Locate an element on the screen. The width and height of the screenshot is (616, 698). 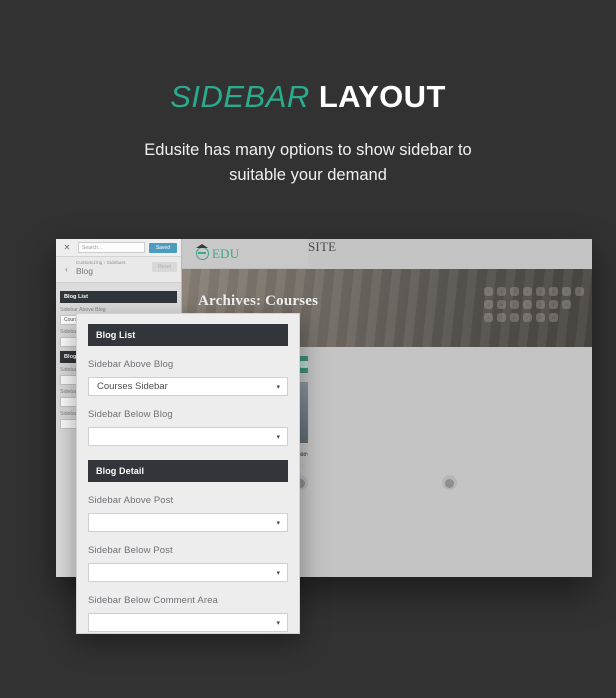
key: 6 is located at coordinates (553, 291).